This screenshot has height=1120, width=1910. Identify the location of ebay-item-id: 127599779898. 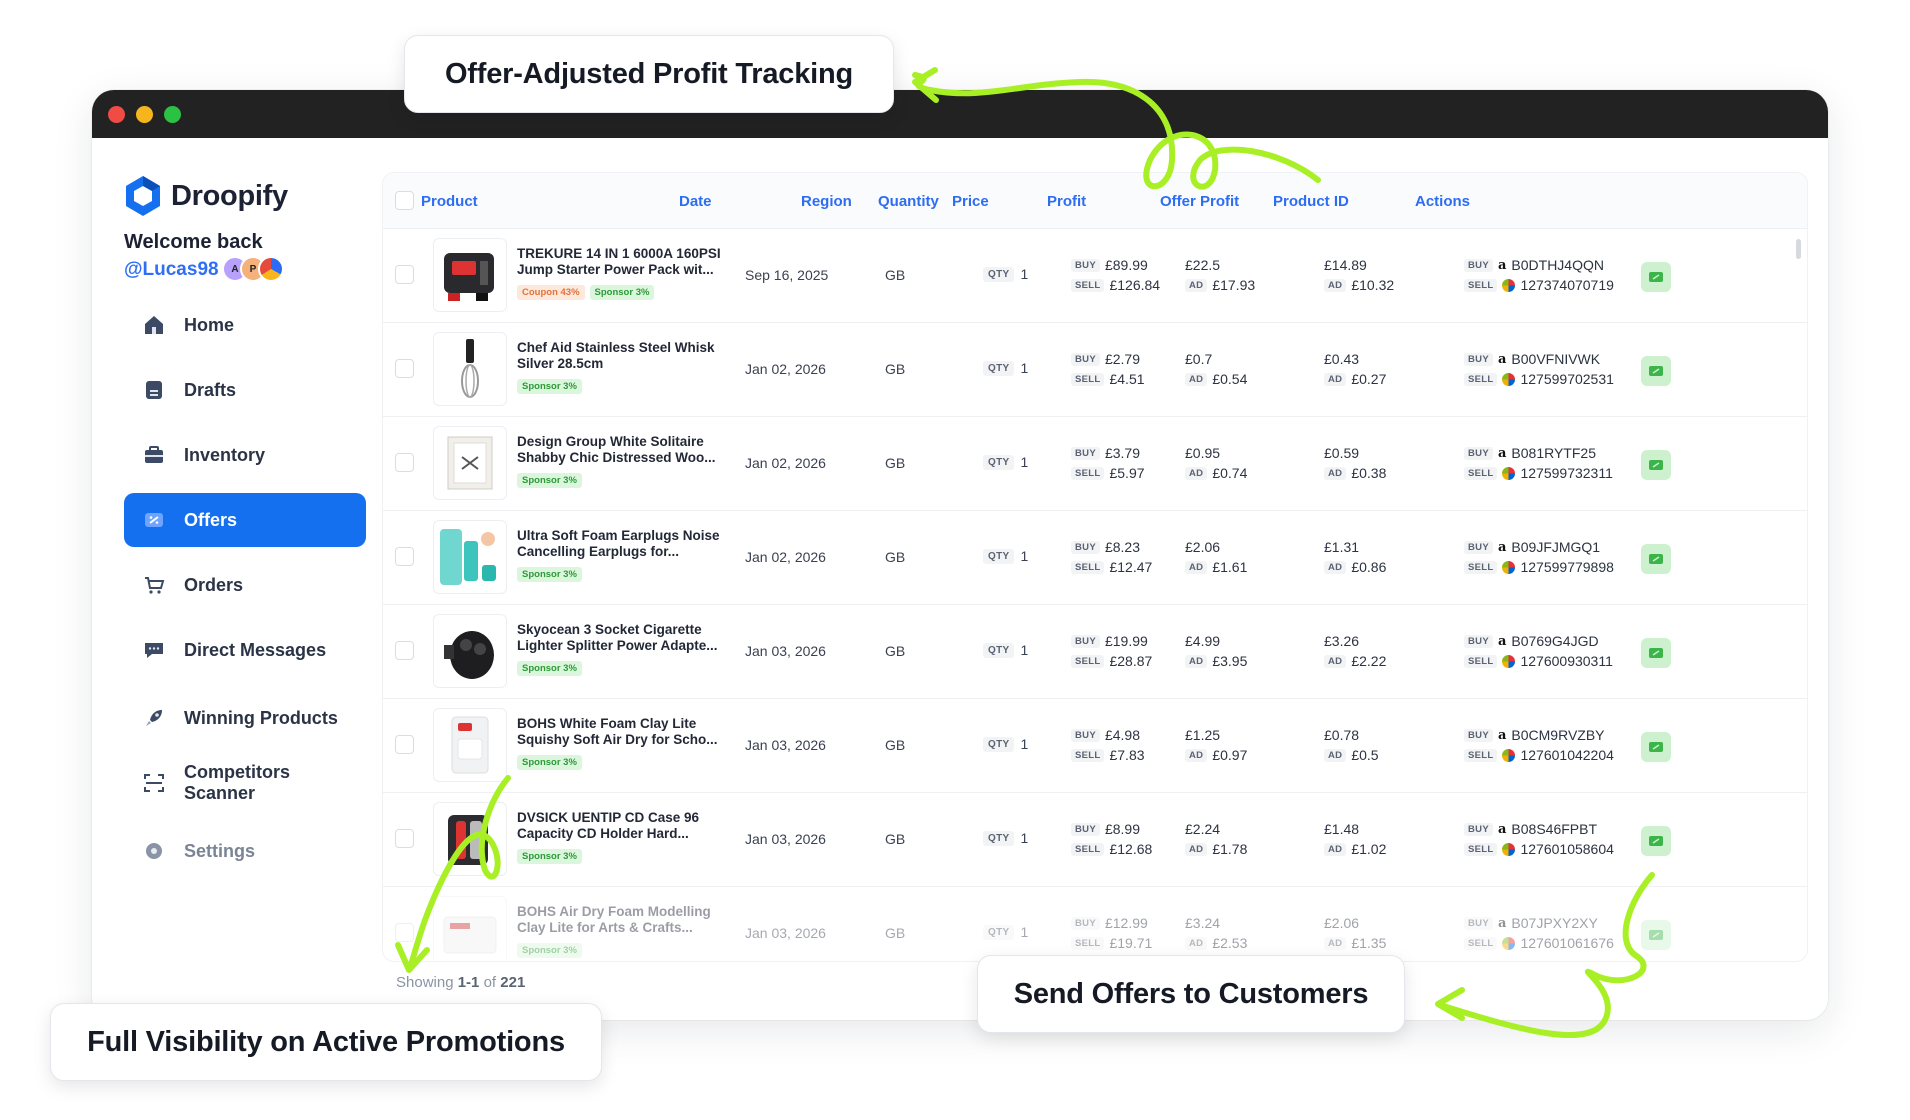
(1566, 567).